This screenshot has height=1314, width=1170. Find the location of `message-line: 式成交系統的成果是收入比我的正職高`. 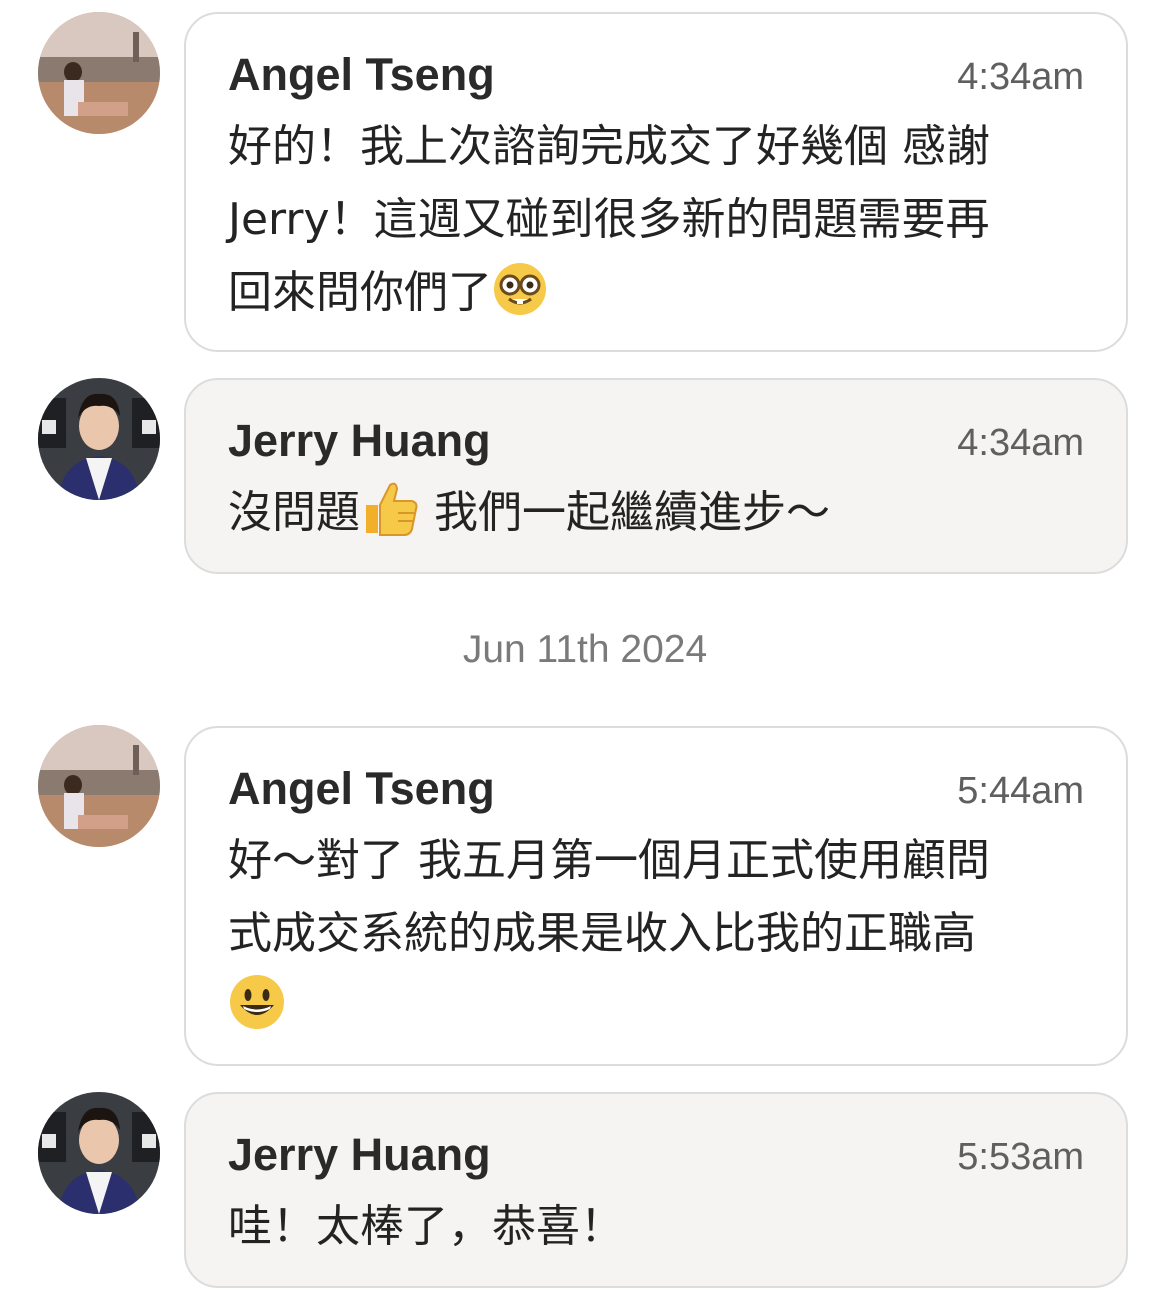

message-line: 式成交系統的成果是收入比我的正職高 is located at coordinates (602, 933).